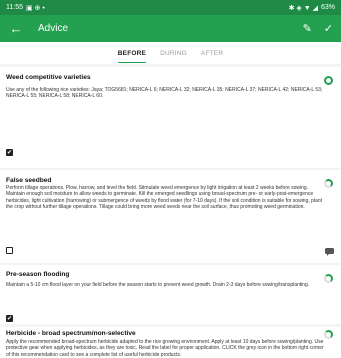 This screenshot has width=341, height=358. Describe the element at coordinates (9, 250) in the screenshot. I see `done-checkbox` at that location.